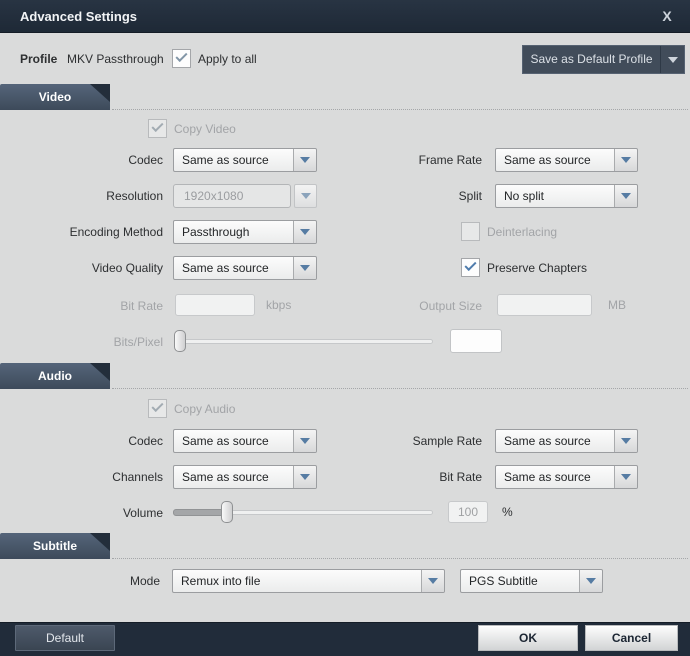  I want to click on subtitle-mode-label: Mode, so click(144, 581).